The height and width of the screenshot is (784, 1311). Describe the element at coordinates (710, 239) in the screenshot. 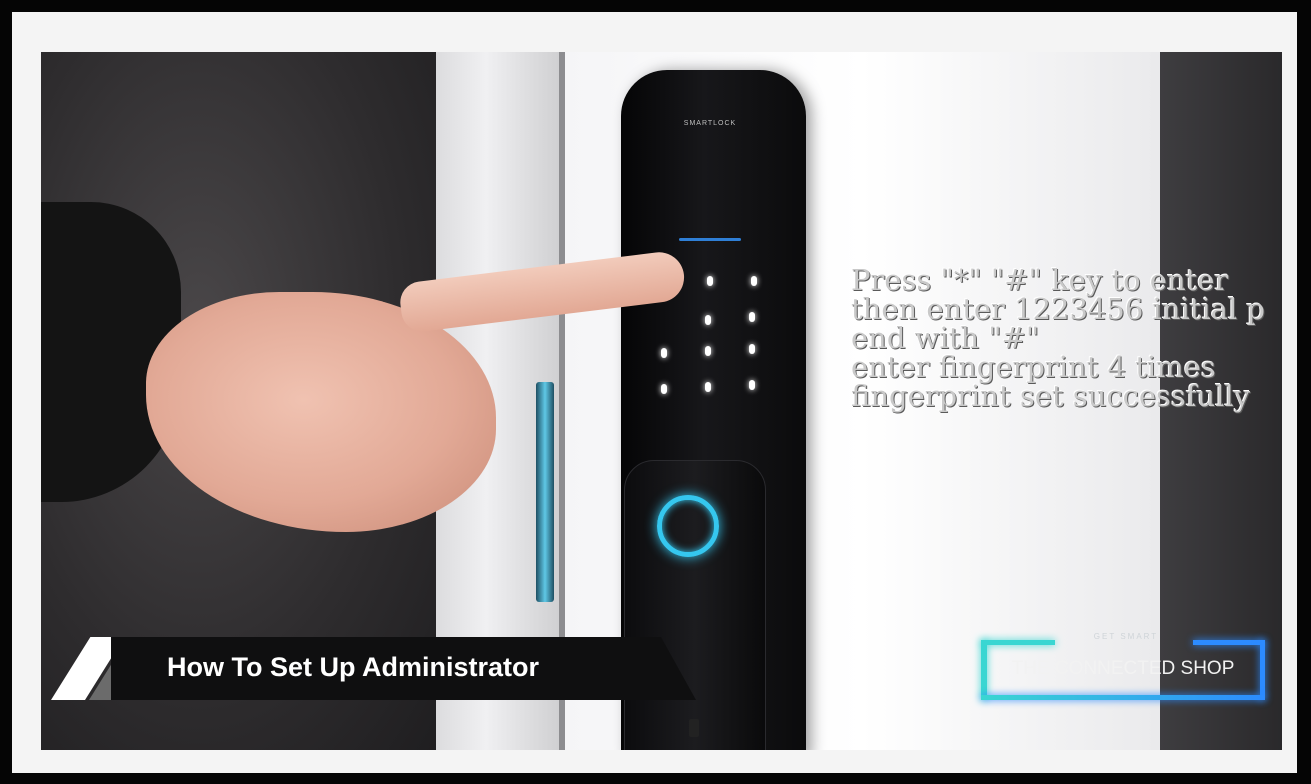

I see `lock-status-bar` at that location.